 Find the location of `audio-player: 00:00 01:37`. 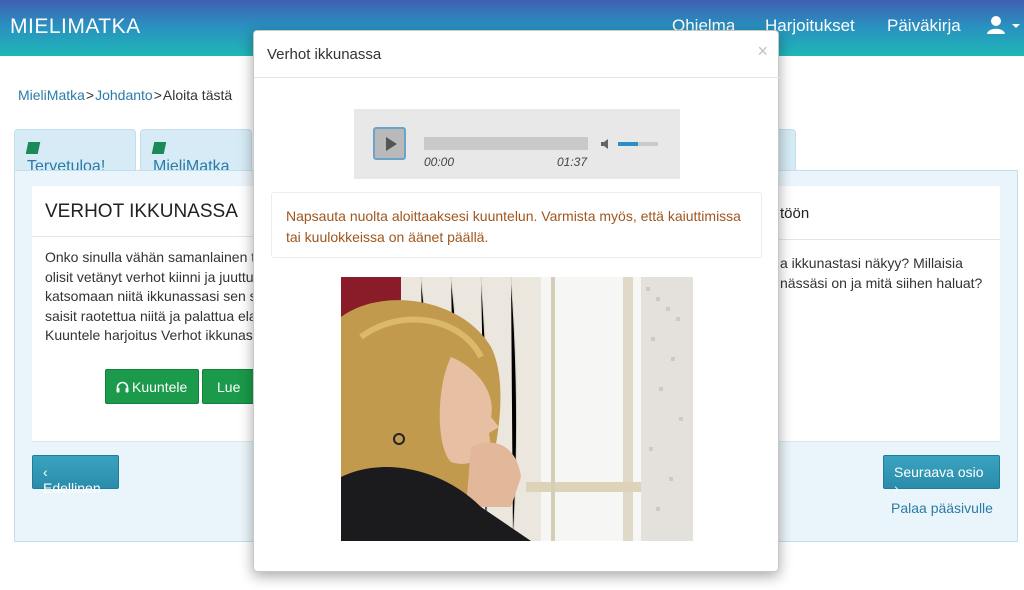

audio-player: 00:00 01:37 is located at coordinates (517, 144).